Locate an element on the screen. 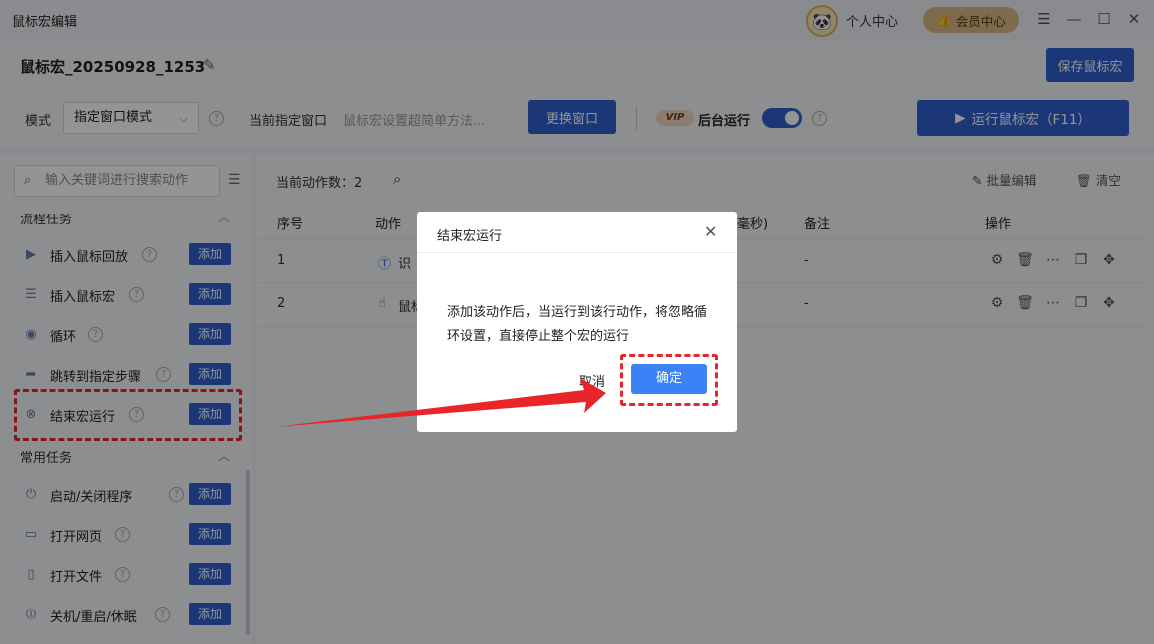 The height and width of the screenshot is (644, 1154). divider is located at coordinates (577, 252).